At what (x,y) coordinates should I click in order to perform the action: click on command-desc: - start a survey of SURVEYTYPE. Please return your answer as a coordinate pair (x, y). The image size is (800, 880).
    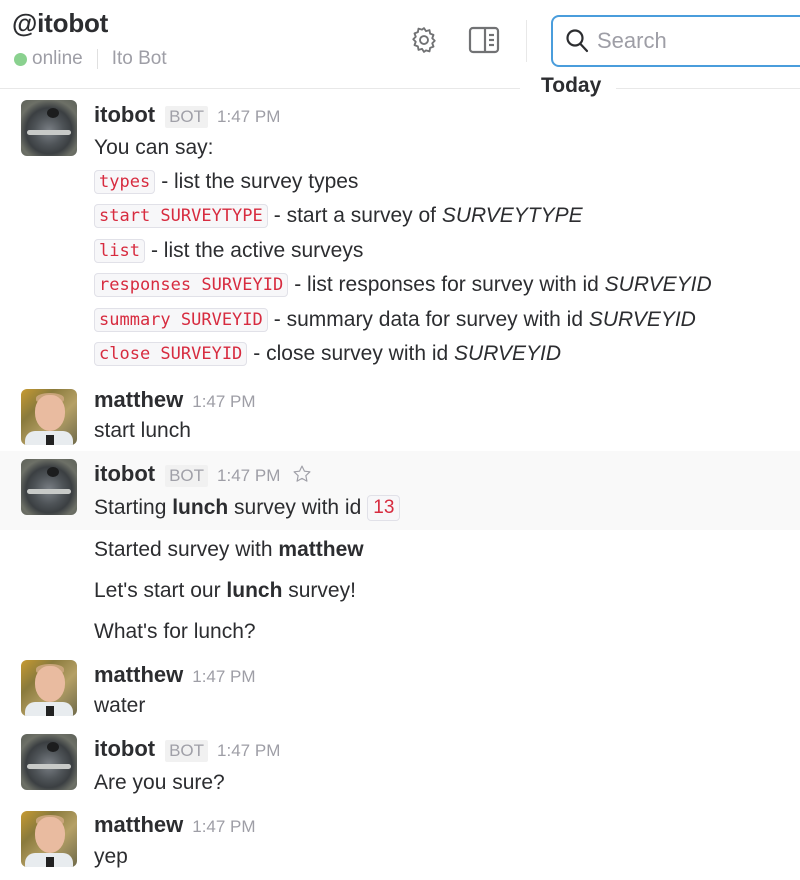
    Looking at the image, I should click on (428, 215).